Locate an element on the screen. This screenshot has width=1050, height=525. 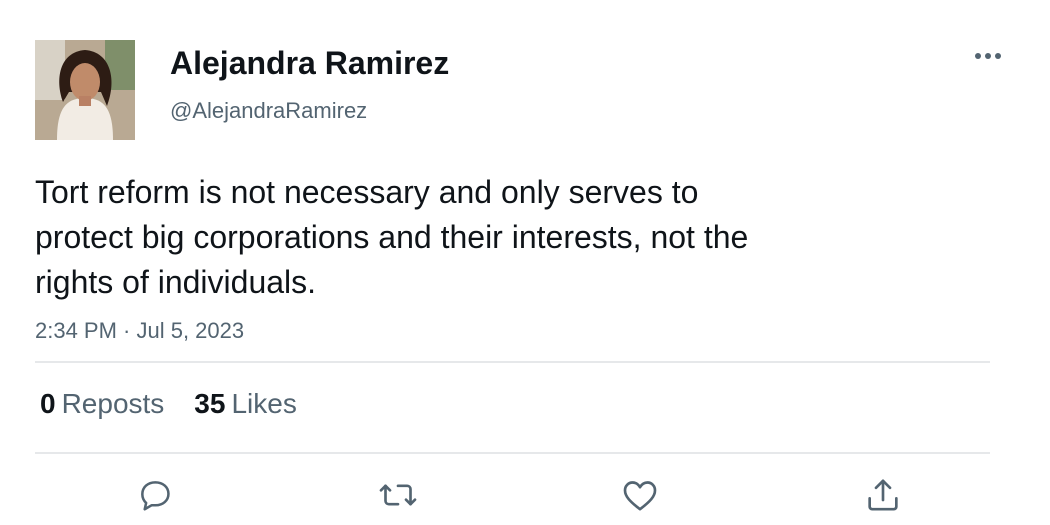
likes-label: Likes is located at coordinates (264, 403).